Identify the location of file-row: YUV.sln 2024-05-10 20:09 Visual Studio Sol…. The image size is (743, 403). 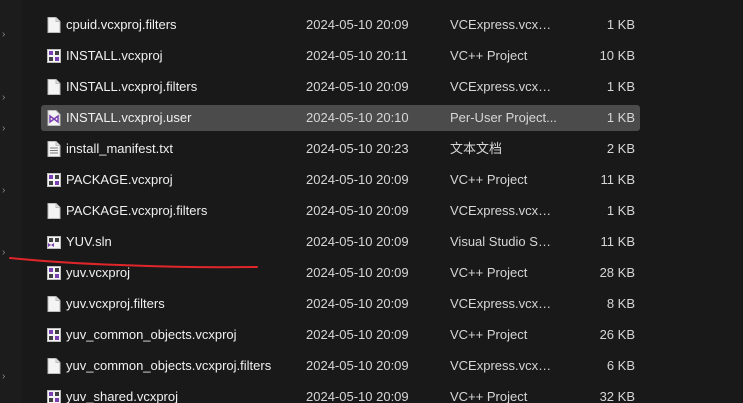
(340, 242).